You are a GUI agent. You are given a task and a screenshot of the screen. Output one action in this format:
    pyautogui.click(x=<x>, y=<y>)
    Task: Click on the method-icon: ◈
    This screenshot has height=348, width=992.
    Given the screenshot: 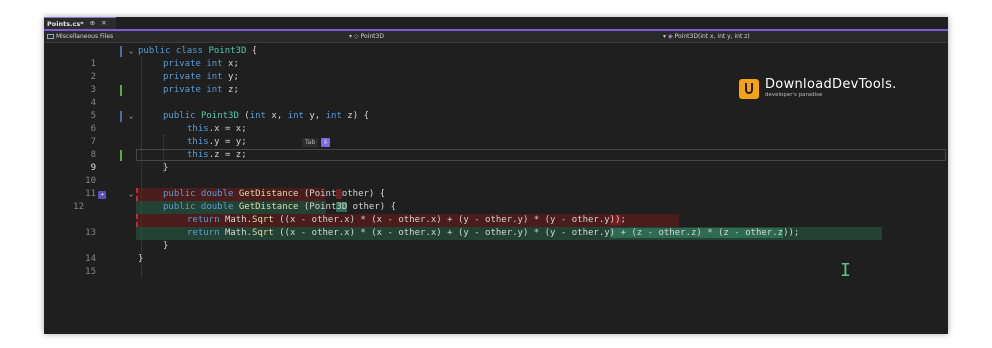 What is the action you would take?
    pyautogui.click(x=670, y=36)
    